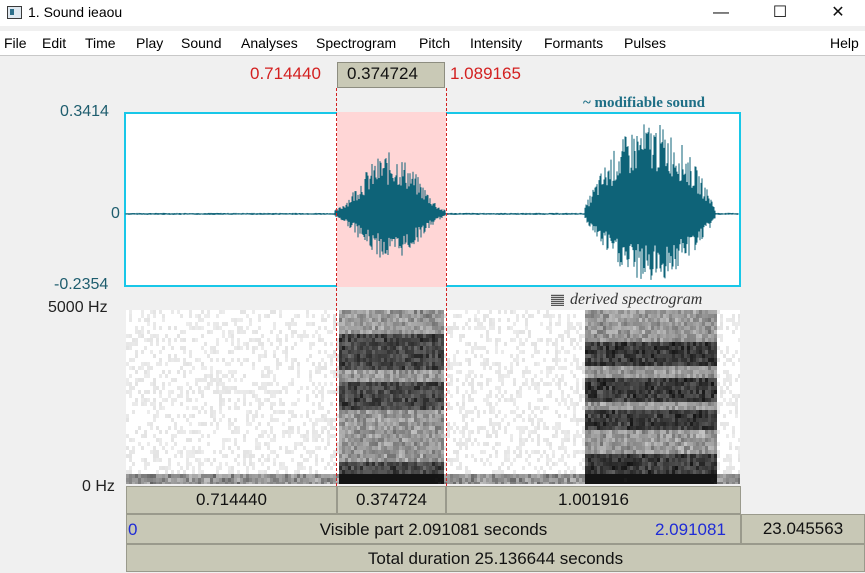 The height and width of the screenshot is (573, 865). Describe the element at coordinates (382, 73) in the screenshot. I see `selection-duration: 0.374724` at that location.